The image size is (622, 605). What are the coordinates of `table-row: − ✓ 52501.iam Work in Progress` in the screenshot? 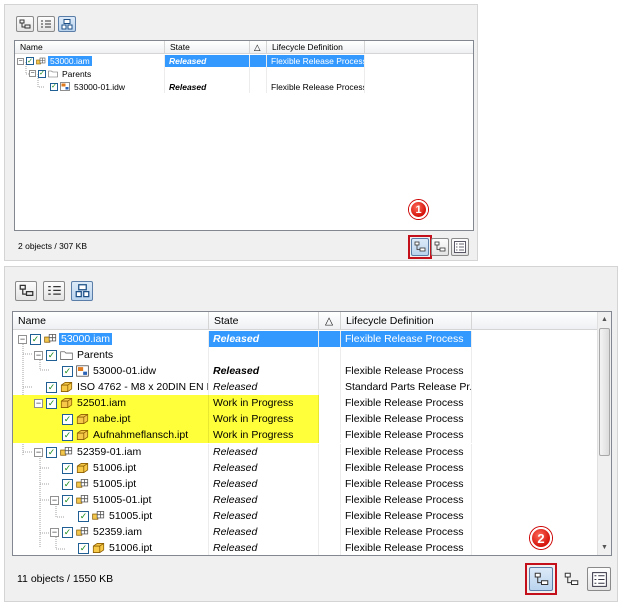 It's located at (166, 403).